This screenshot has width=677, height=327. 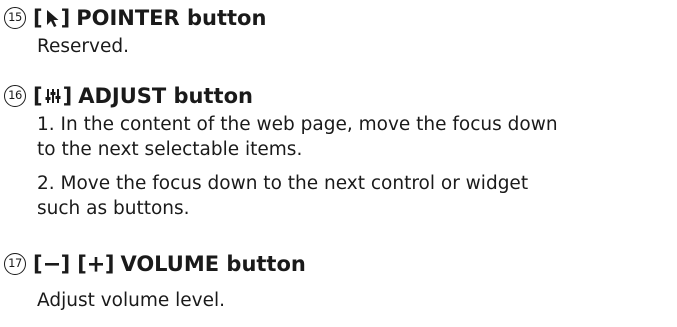 I want to click on button-name-label: POINTER button, so click(x=171, y=18).